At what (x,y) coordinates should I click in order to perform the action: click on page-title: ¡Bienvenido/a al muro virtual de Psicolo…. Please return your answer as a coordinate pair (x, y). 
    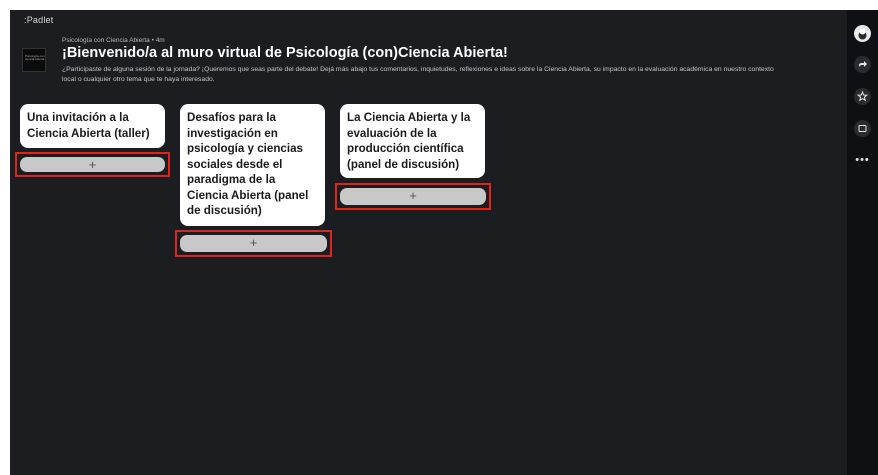
    Looking at the image, I should click on (285, 53).